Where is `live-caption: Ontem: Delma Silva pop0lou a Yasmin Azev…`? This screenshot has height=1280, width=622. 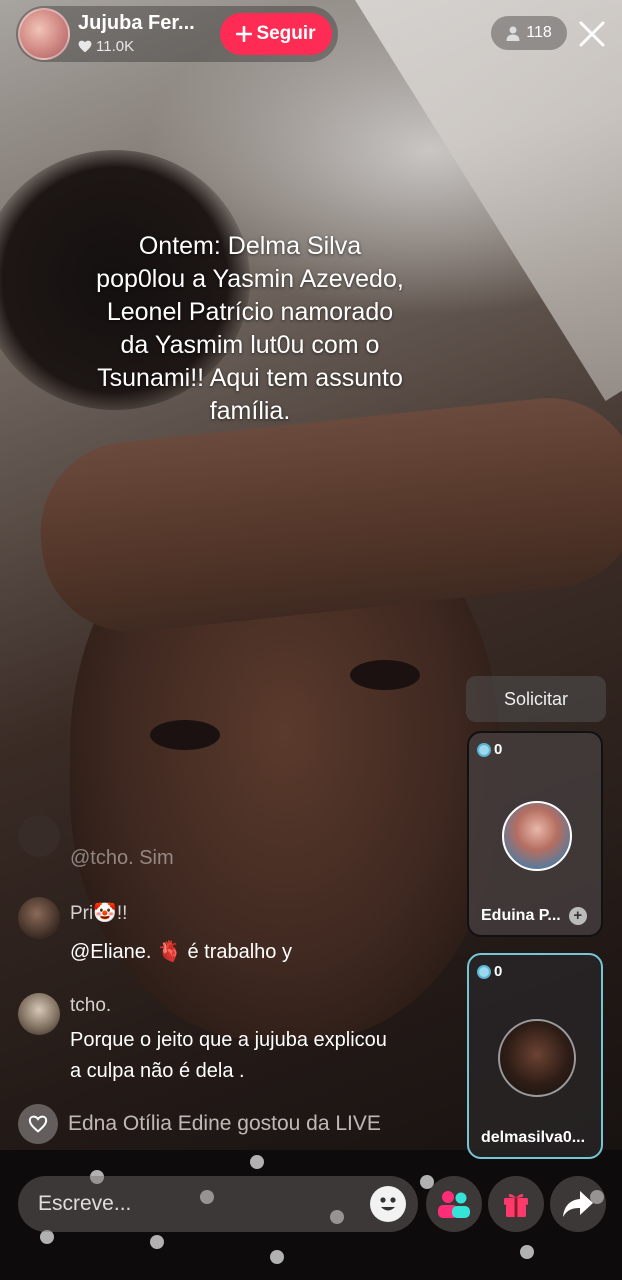
live-caption: Ontem: Delma Silva pop0lou a Yasmin Azev… is located at coordinates (250, 329).